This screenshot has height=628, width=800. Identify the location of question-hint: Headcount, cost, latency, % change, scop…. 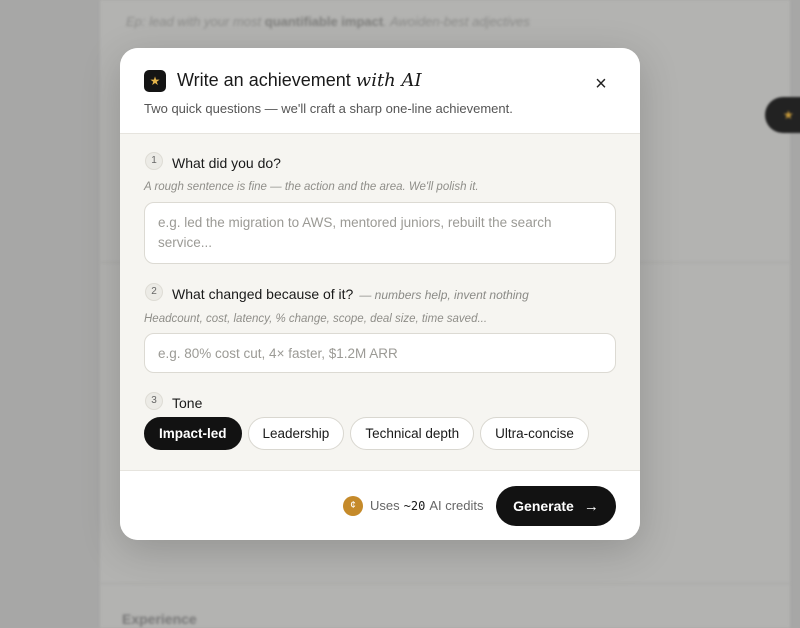
(316, 319).